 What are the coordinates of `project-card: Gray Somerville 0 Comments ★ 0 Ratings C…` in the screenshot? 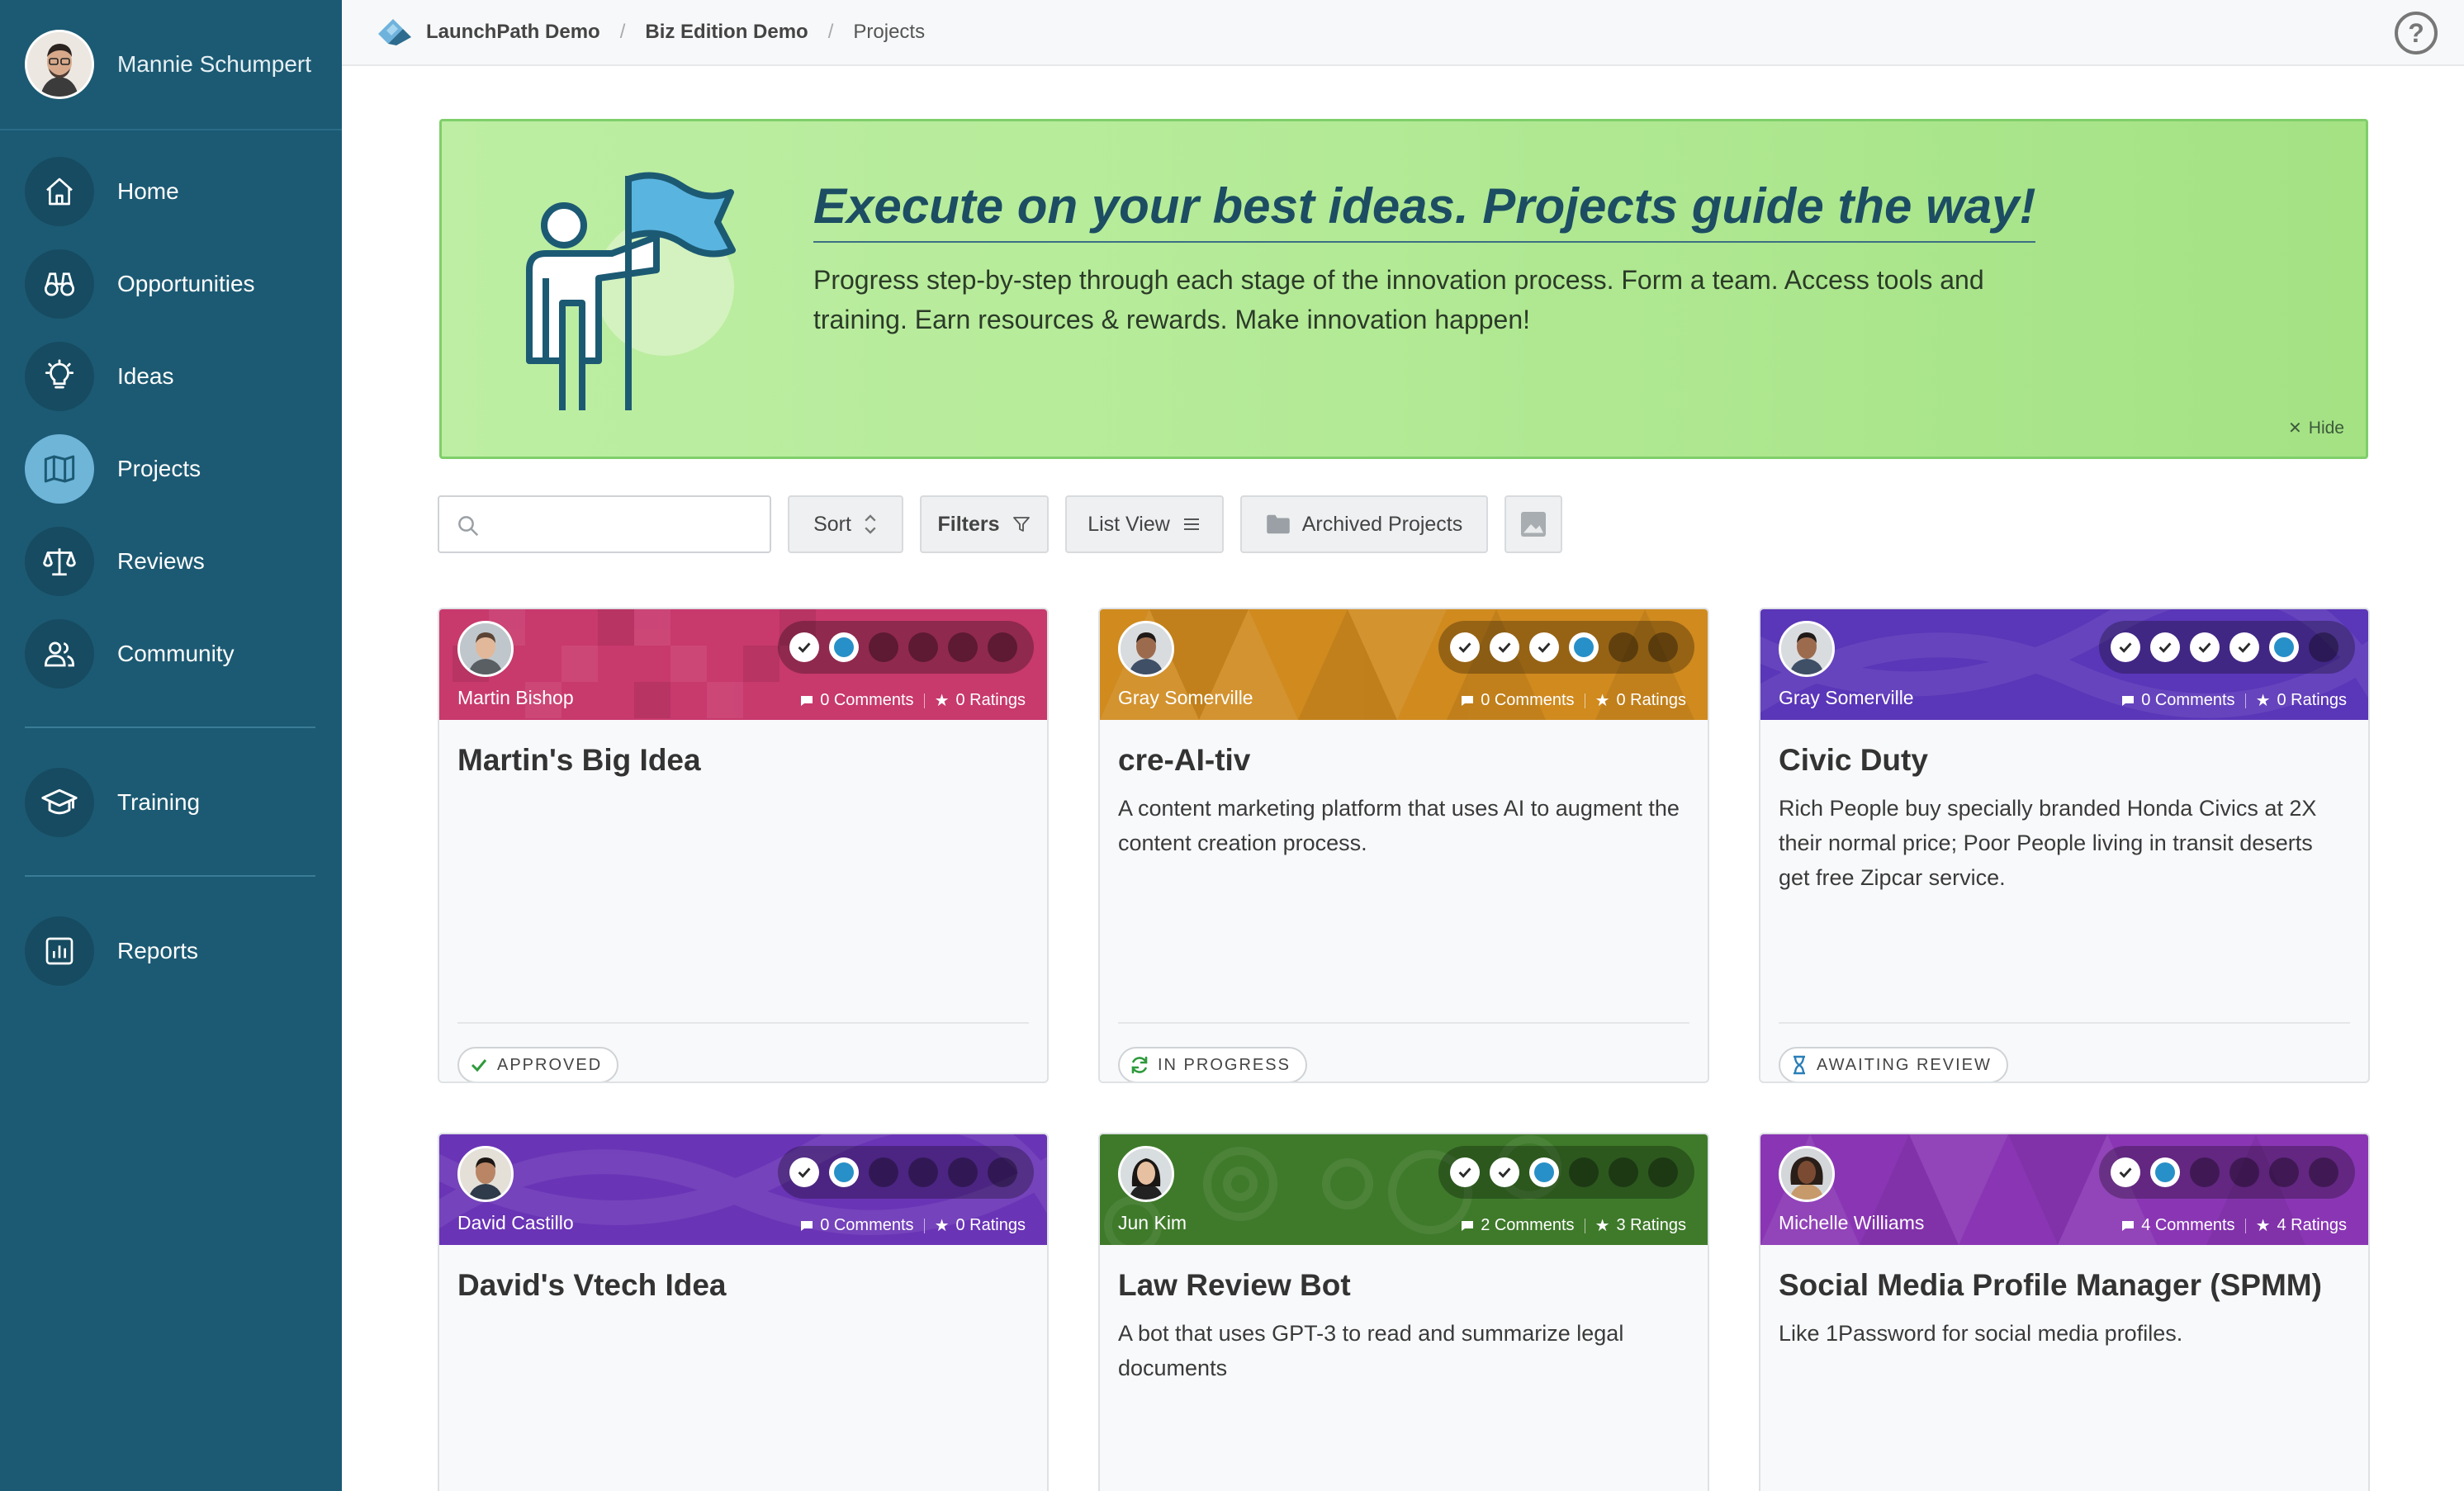 It's located at (2064, 845).